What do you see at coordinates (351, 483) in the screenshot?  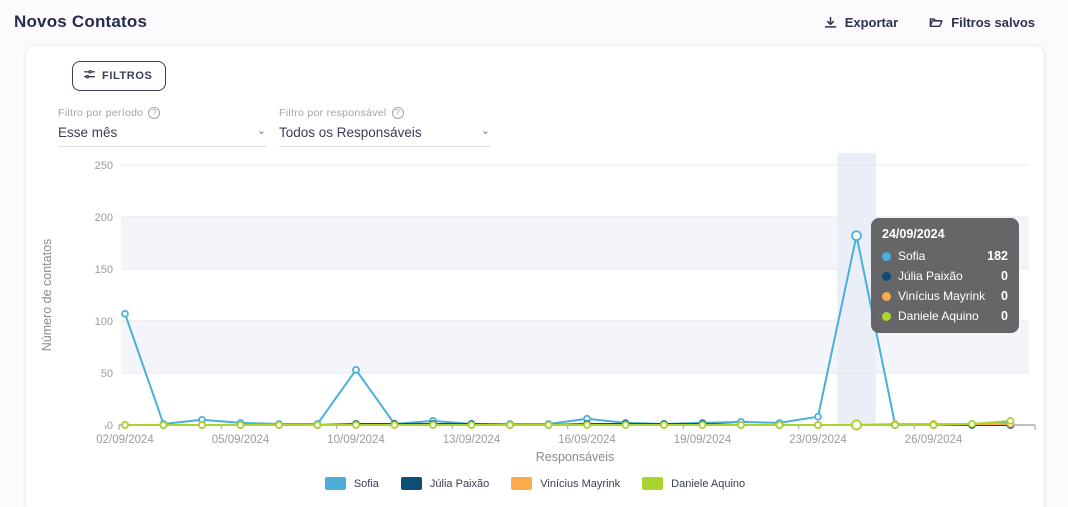 I see `legend-item: Sofia` at bounding box center [351, 483].